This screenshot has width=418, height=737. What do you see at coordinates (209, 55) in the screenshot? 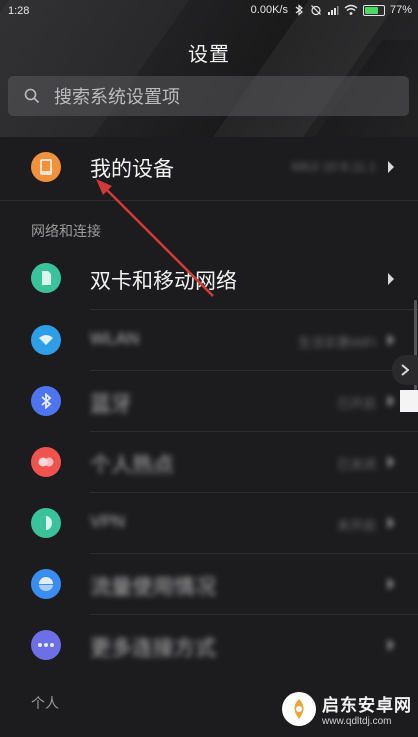
I see `page-title: 设置` at bounding box center [209, 55].